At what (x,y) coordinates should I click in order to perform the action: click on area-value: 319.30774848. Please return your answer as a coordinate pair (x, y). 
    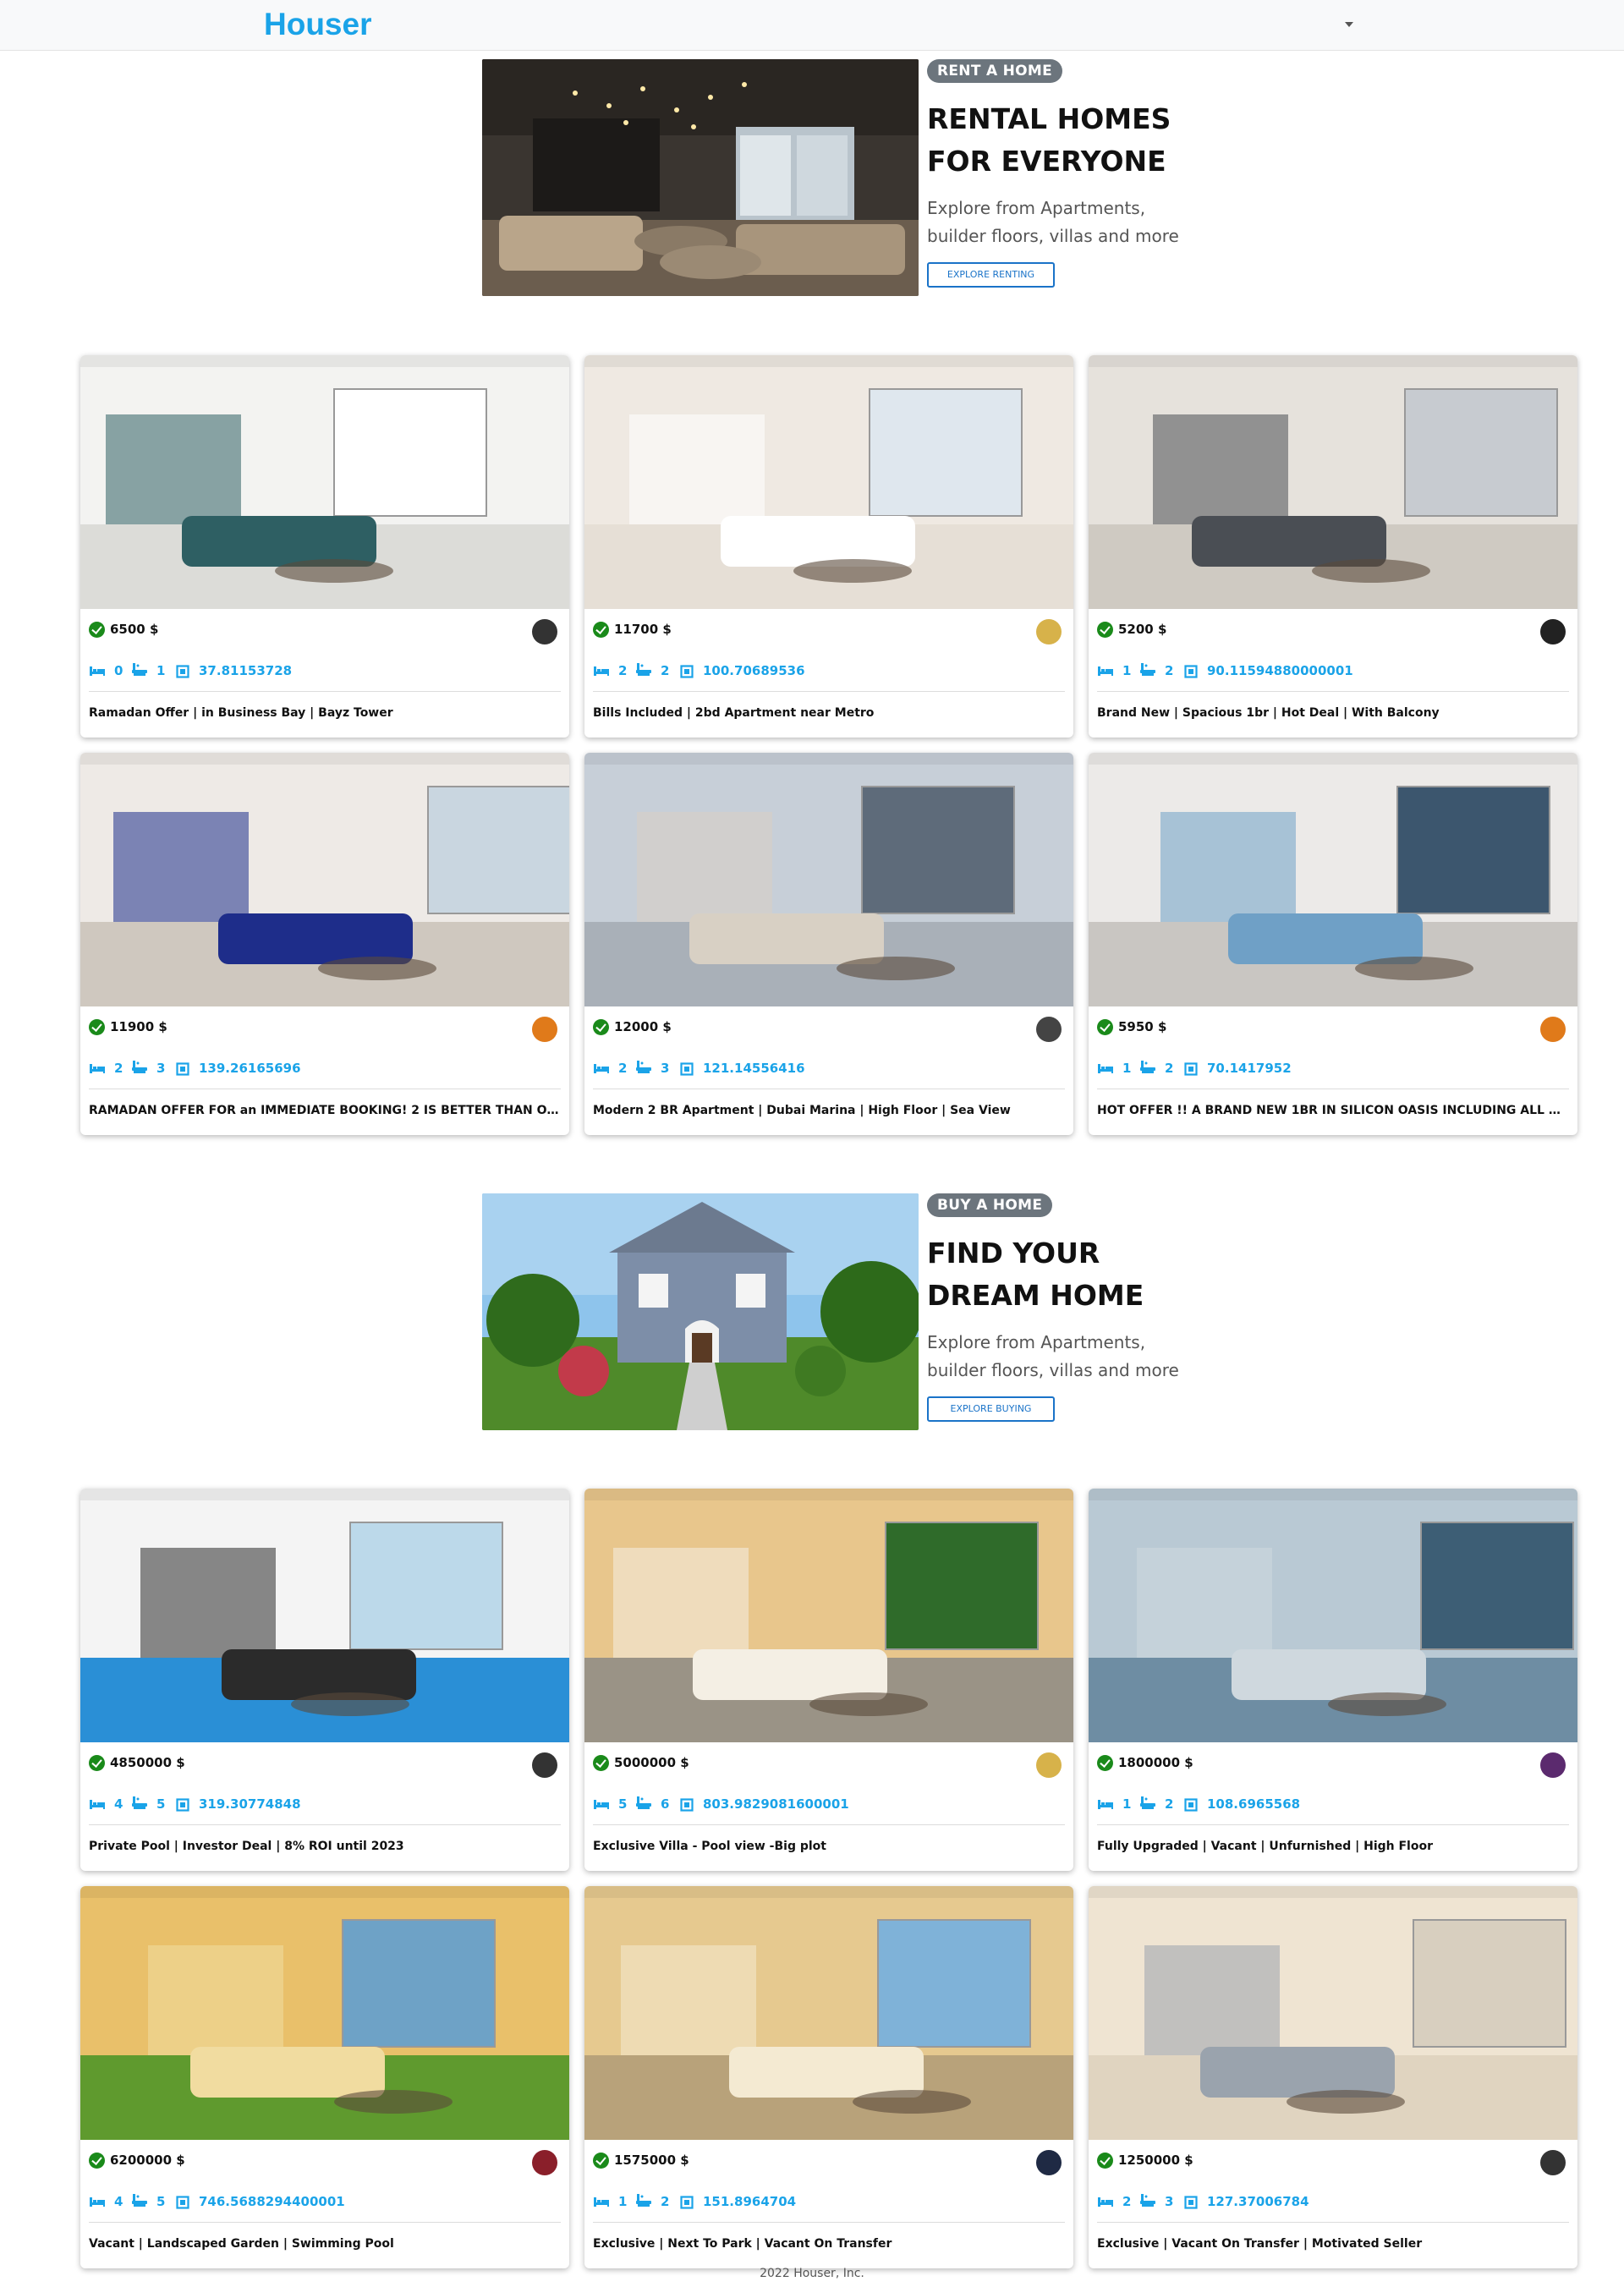
    Looking at the image, I should click on (250, 1804).